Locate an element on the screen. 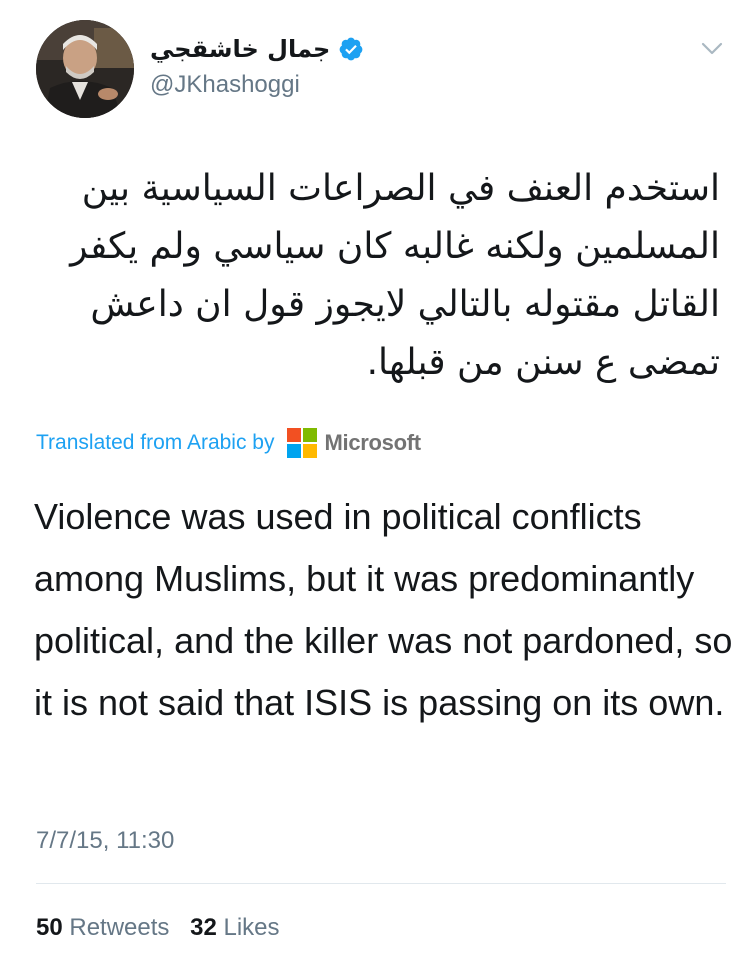  retweets-label: Retweets is located at coordinates (119, 927).